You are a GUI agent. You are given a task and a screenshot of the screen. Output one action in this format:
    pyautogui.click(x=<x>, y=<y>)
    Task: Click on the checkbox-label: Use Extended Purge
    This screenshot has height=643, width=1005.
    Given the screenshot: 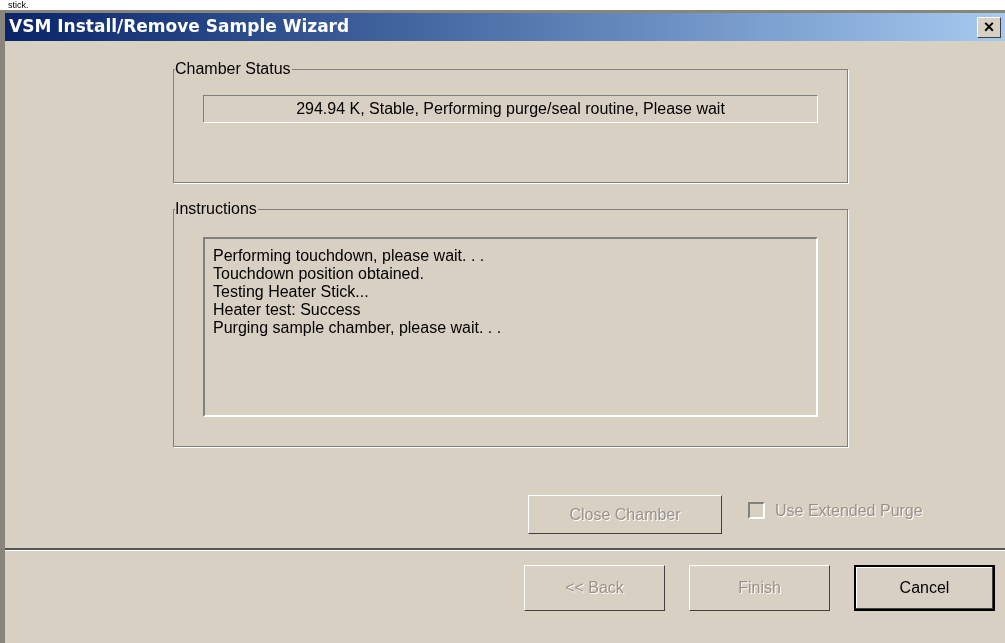 What is the action you would take?
    pyautogui.click(x=849, y=510)
    